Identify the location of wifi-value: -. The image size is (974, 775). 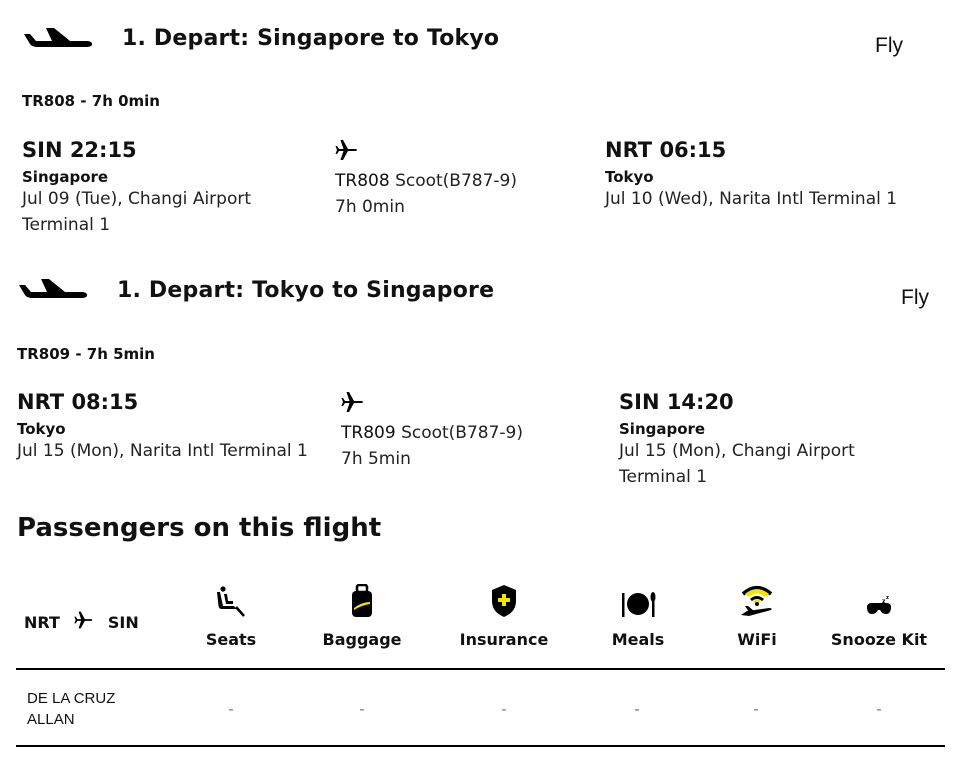
(756, 709).